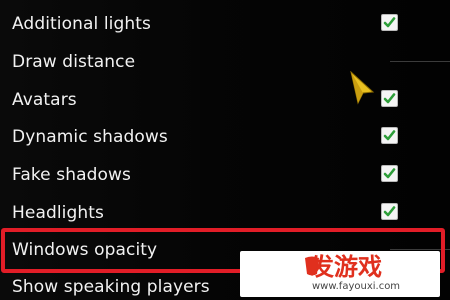  I want to click on watermark-url: www.fayouxi.com, so click(356, 286).